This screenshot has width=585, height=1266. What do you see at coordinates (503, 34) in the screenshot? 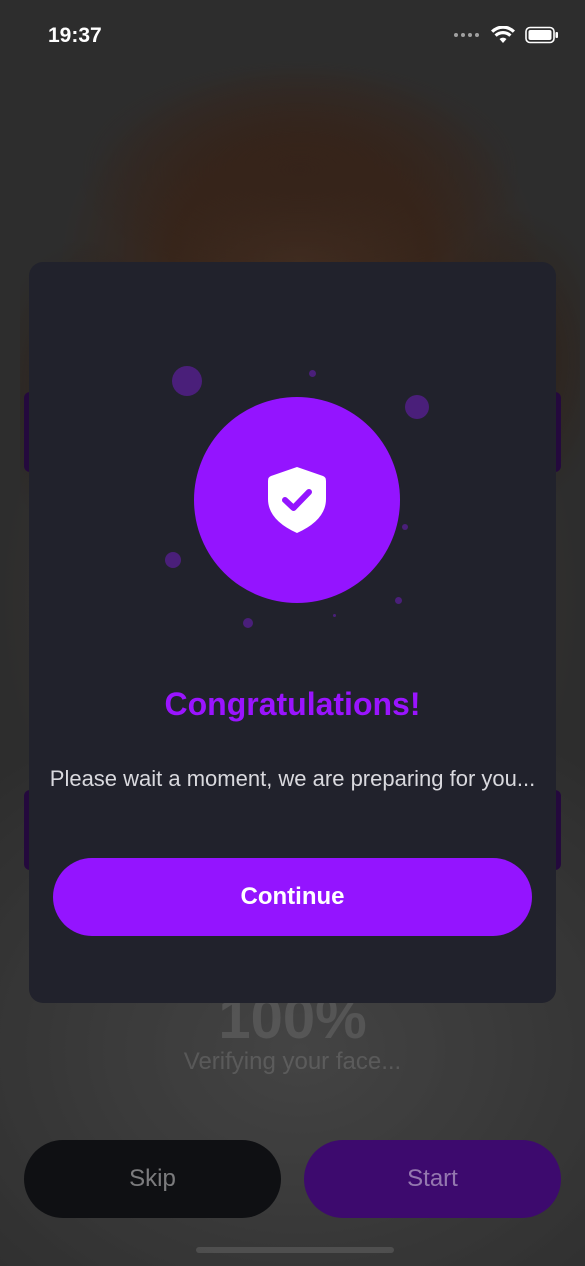
I see `wifi-icon` at bounding box center [503, 34].